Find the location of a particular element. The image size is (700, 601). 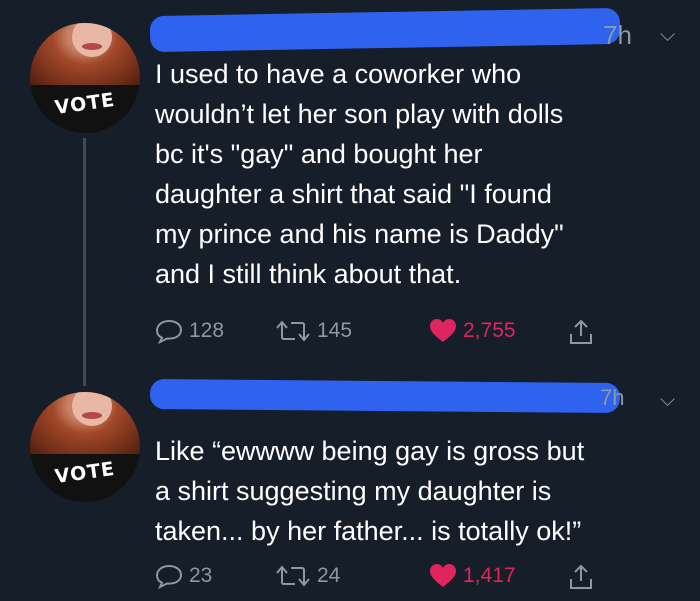

like-button: 2,755 is located at coordinates (472, 331).